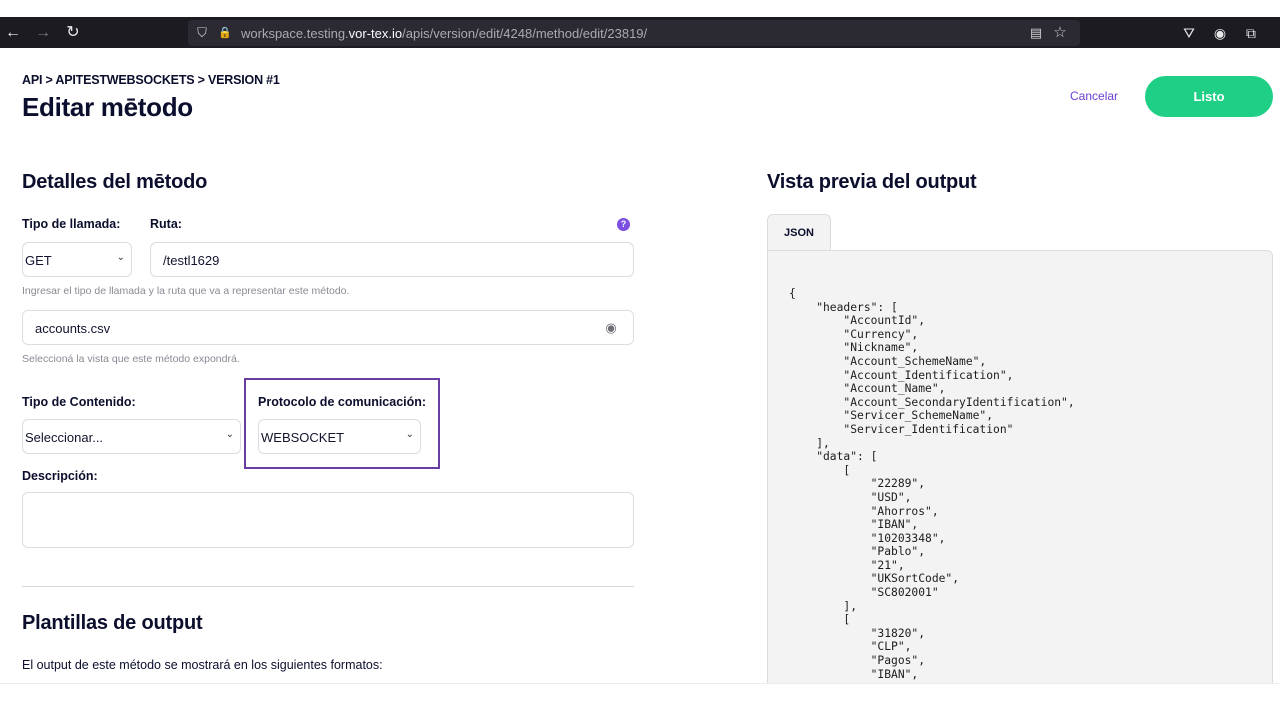 This screenshot has height=720, width=1280. I want to click on cancel-button: Cancelar, so click(1094, 96).